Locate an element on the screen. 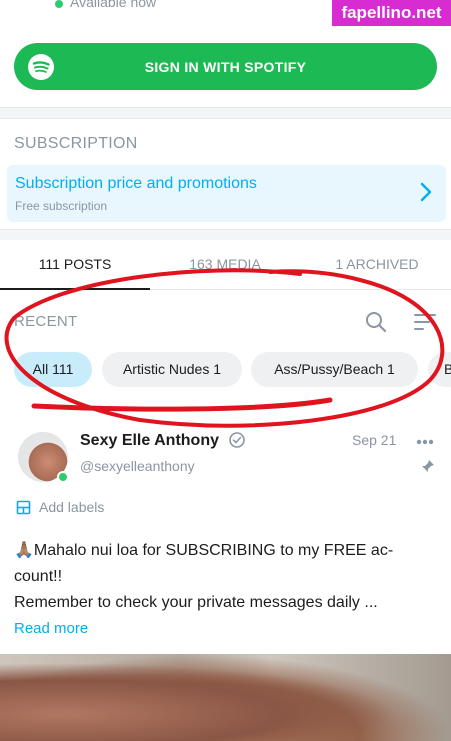 Image resolution: width=451 pixels, height=741 pixels. subscription-title: Subscription price and promotions is located at coordinates (136, 183).